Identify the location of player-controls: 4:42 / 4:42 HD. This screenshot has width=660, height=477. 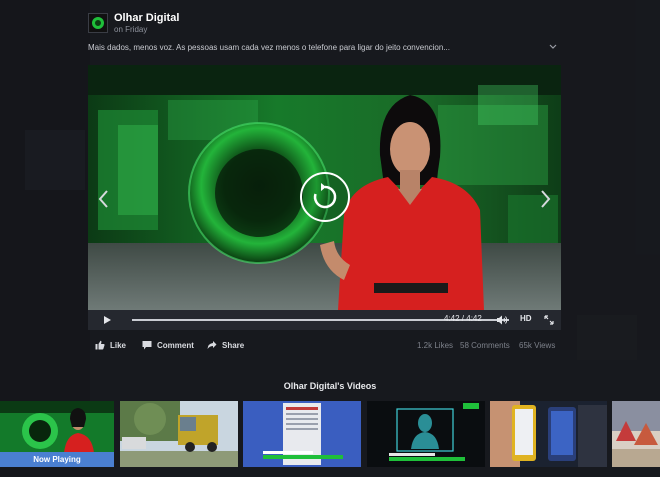
(324, 320).